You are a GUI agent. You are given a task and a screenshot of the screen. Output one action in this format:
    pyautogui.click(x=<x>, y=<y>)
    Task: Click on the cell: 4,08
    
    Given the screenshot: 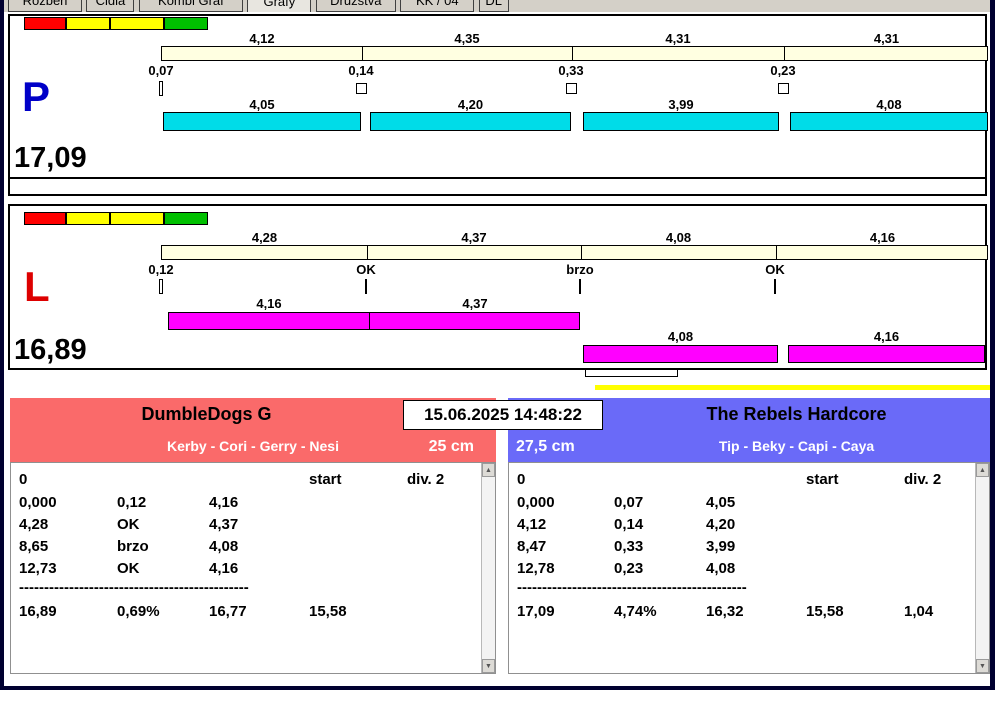 What is the action you would take?
    pyautogui.click(x=224, y=546)
    